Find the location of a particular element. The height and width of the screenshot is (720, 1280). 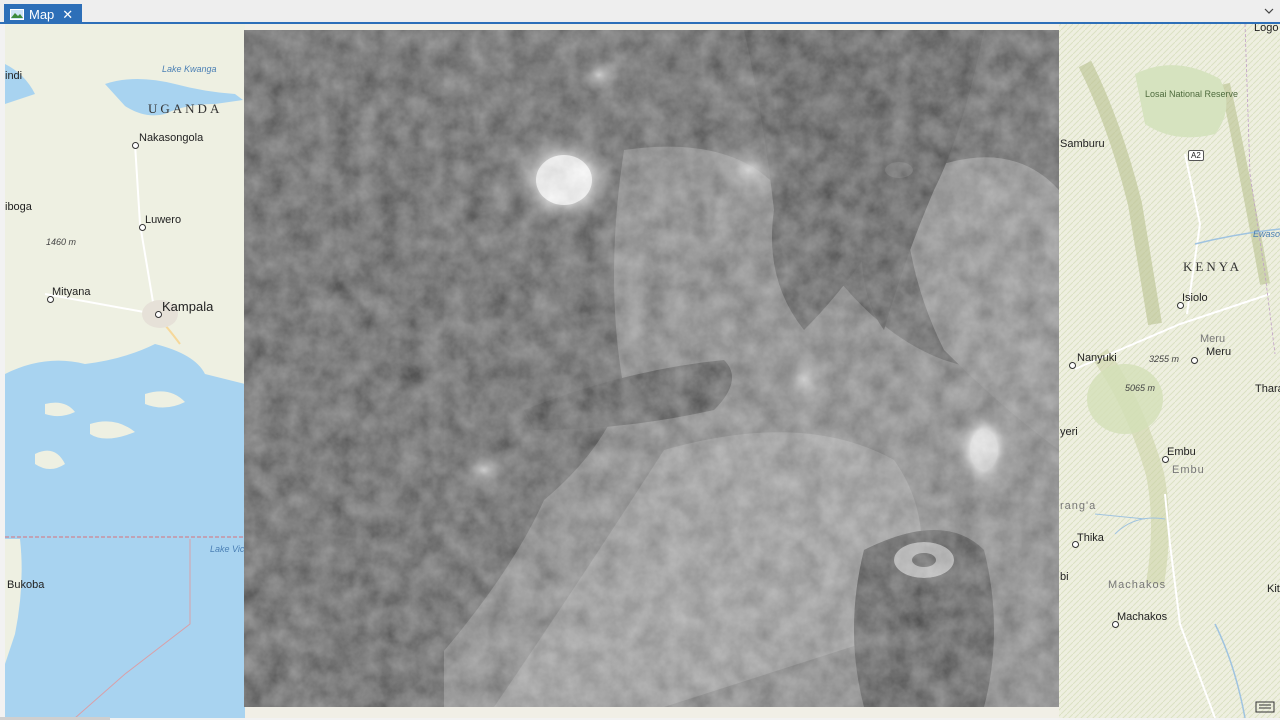

place-label-mityana: Mityana is located at coordinates (71, 292).